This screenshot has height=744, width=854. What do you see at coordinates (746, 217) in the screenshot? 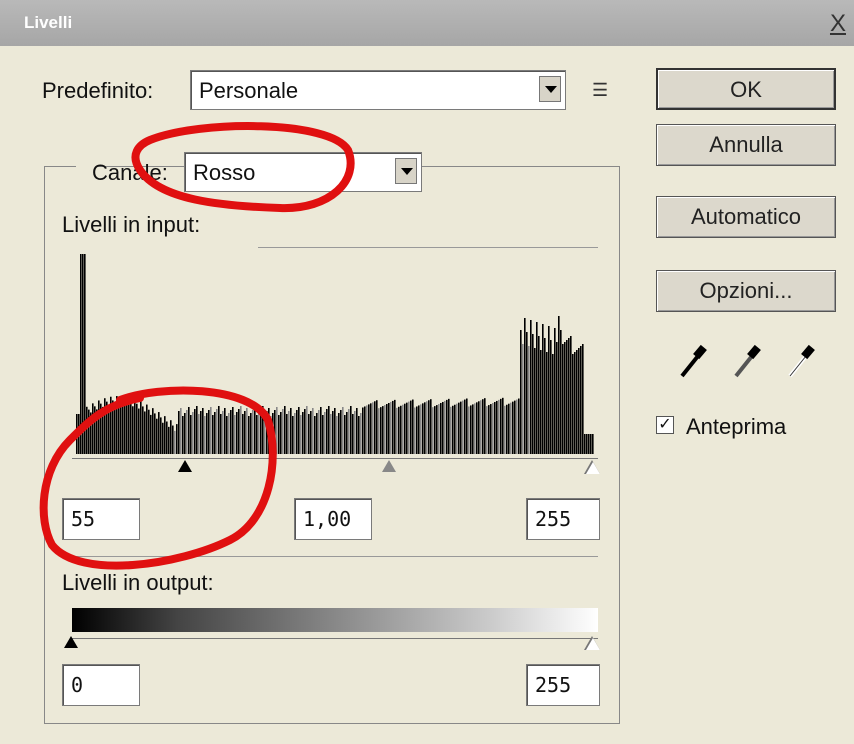
I see `auto-button: Automatico` at bounding box center [746, 217].